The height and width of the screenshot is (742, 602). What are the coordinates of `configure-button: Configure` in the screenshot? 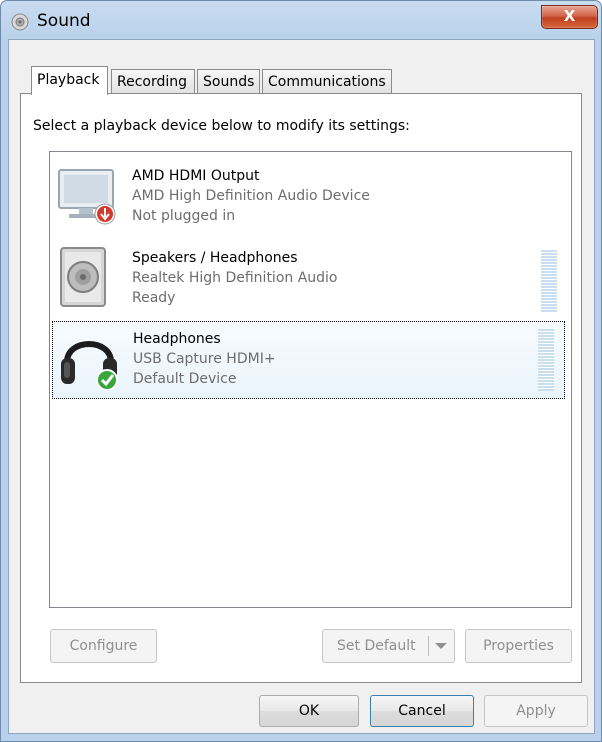 It's located at (103, 646).